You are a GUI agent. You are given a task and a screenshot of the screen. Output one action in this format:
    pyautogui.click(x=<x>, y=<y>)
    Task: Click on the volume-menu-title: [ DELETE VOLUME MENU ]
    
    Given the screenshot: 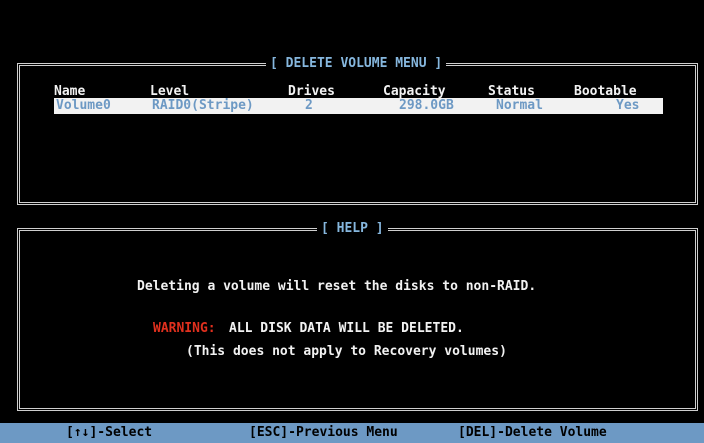 What is the action you would take?
    pyautogui.click(x=356, y=64)
    